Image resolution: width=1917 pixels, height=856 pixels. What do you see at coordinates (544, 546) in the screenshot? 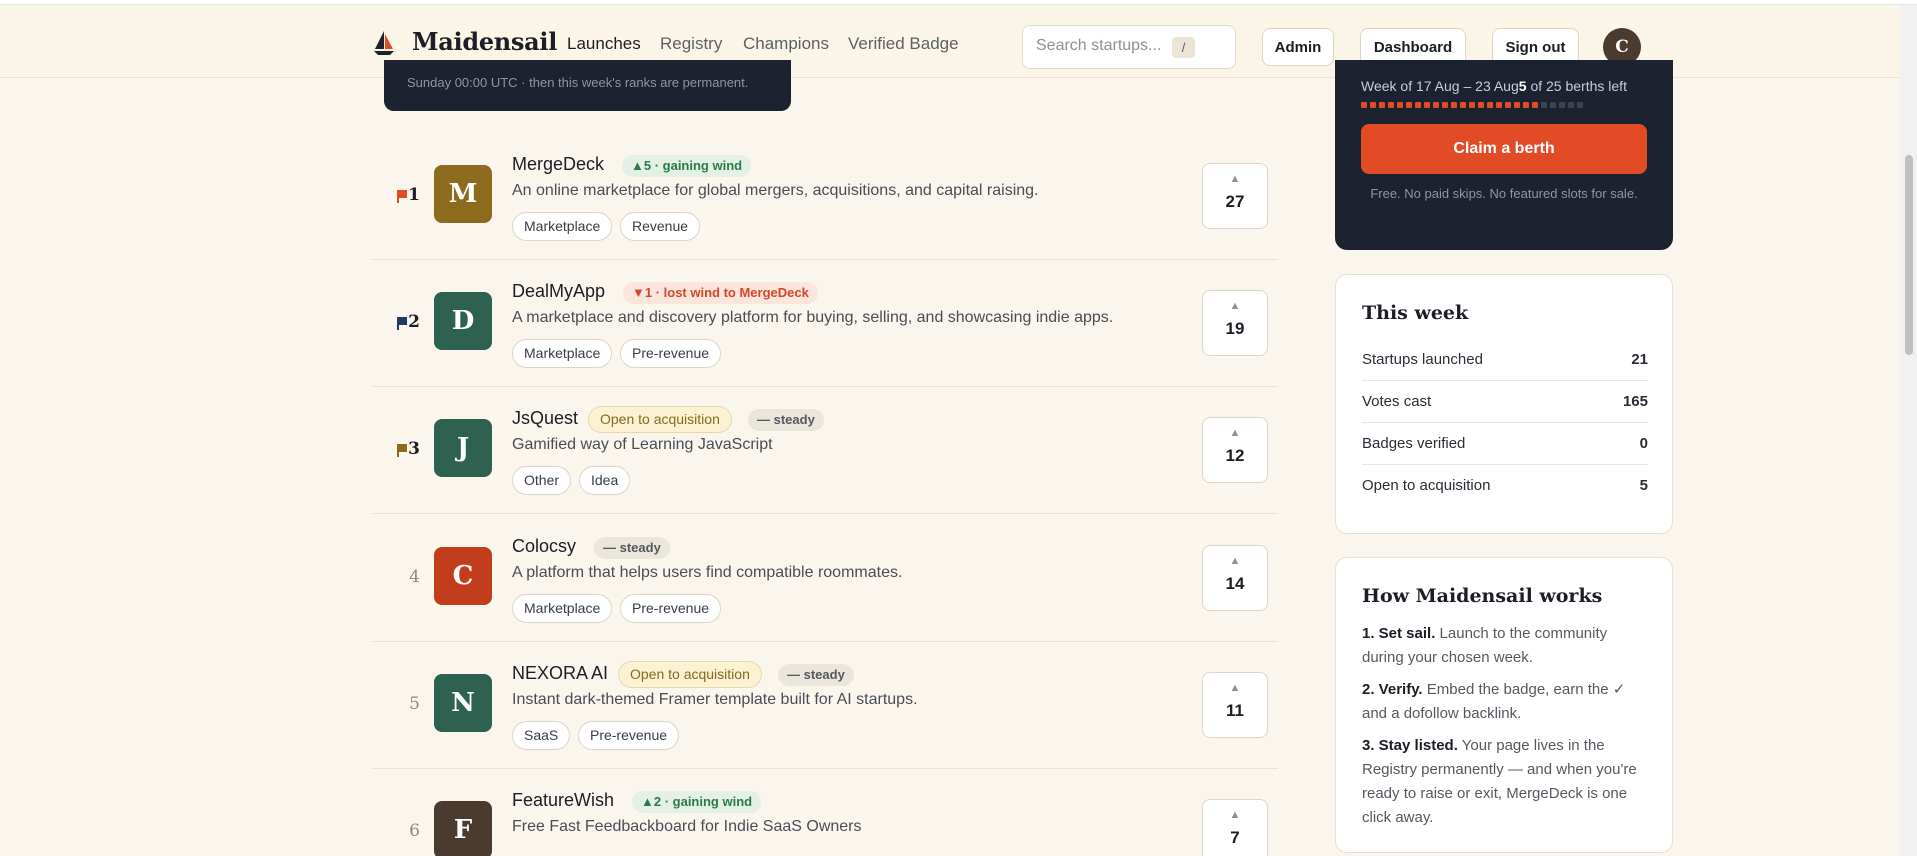
I see `startup-name: Colocsy` at bounding box center [544, 546].